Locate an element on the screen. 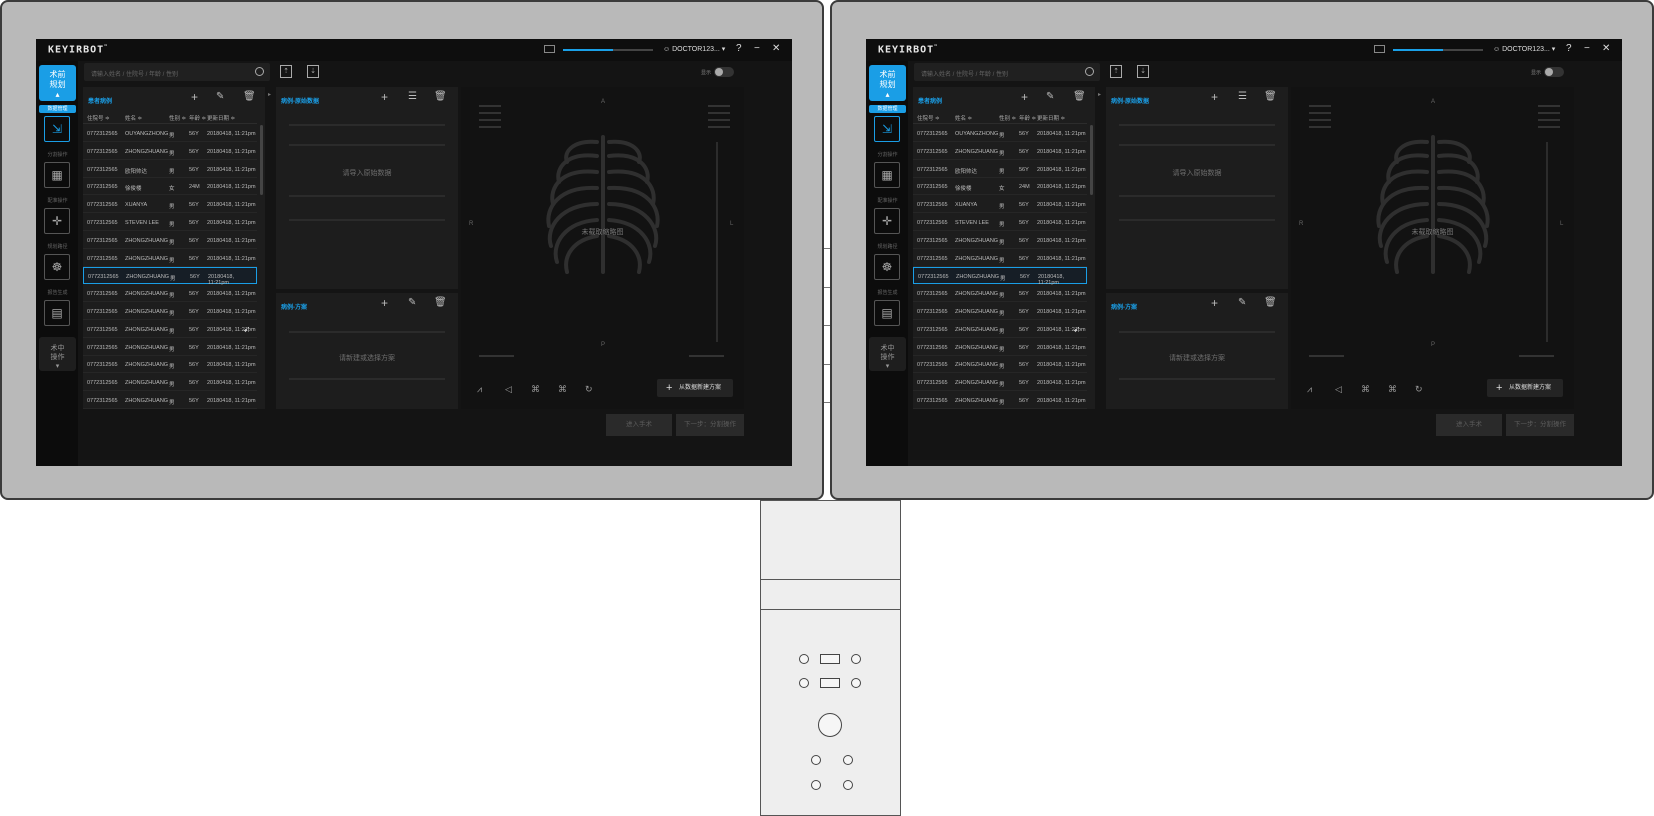 The image size is (1654, 816). scrollbar is located at coordinates (1091, 160).